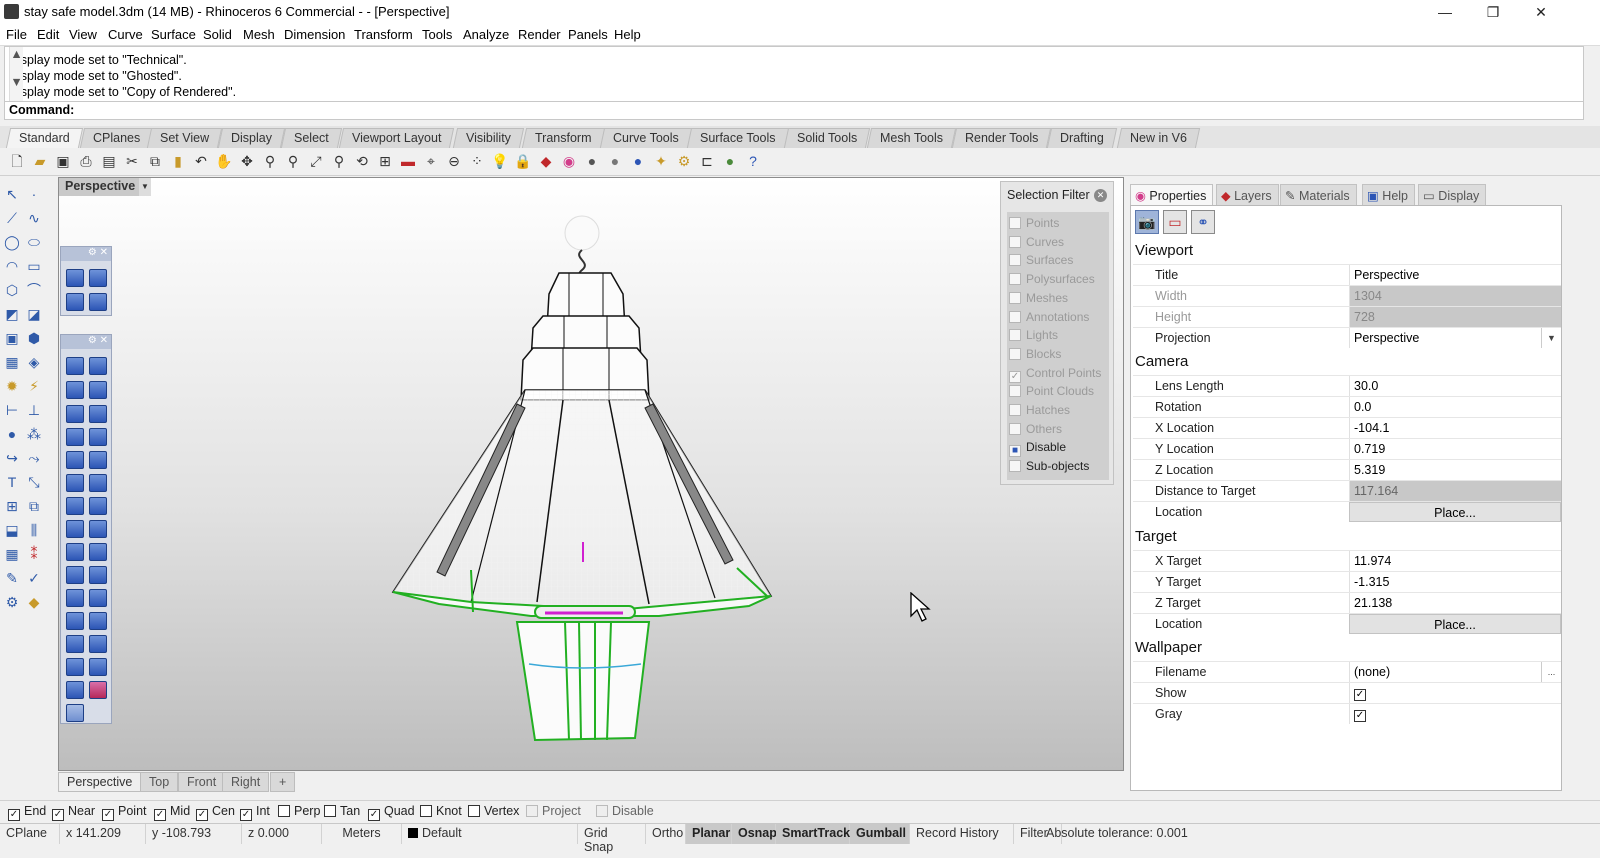  What do you see at coordinates (486, 34) in the screenshot?
I see `menu-analyze: Analyze` at bounding box center [486, 34].